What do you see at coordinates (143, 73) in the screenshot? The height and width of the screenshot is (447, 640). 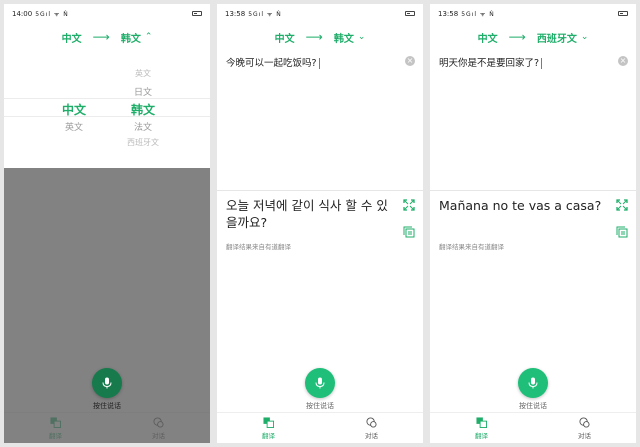 I see `target-picker-option: 英文` at bounding box center [143, 73].